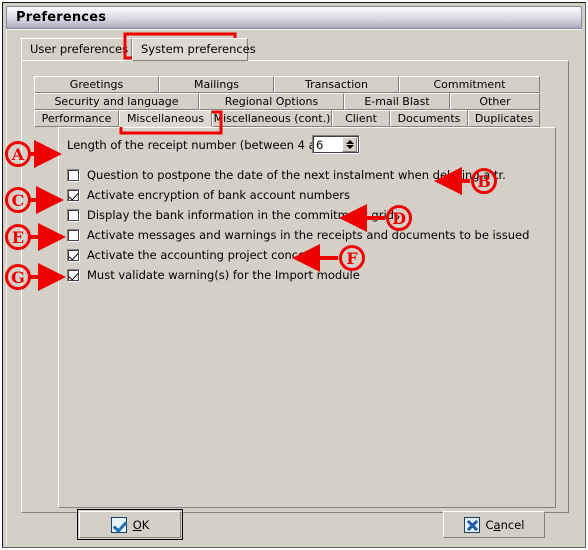  What do you see at coordinates (18, 200) in the screenshot?
I see `annotation-marker-c: C` at bounding box center [18, 200].